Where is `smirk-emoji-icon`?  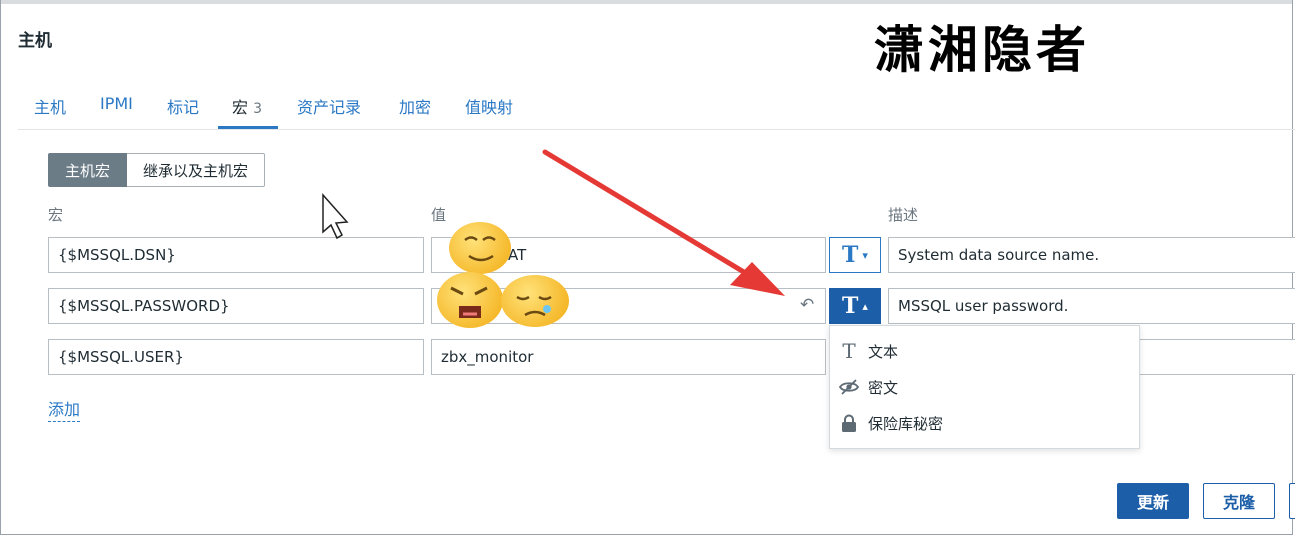
smirk-emoji-icon is located at coordinates (480, 248).